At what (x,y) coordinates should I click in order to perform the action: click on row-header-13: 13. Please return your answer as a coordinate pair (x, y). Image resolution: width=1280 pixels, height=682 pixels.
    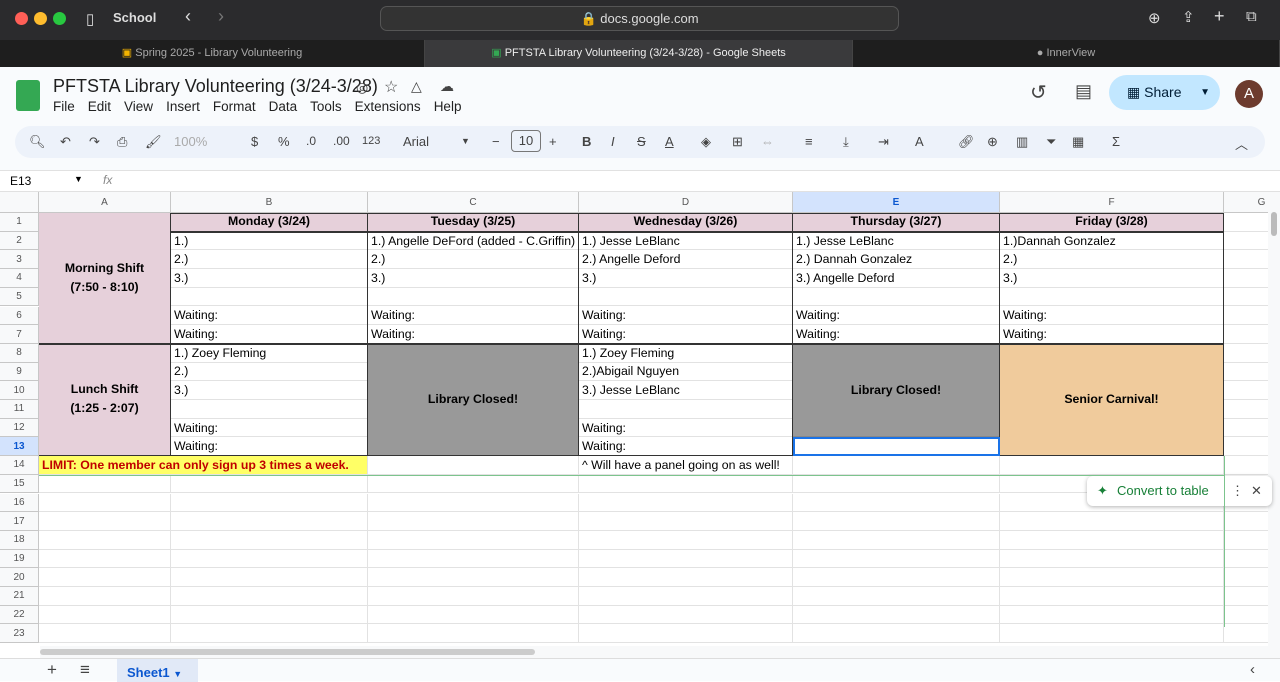
    Looking at the image, I should click on (19, 447).